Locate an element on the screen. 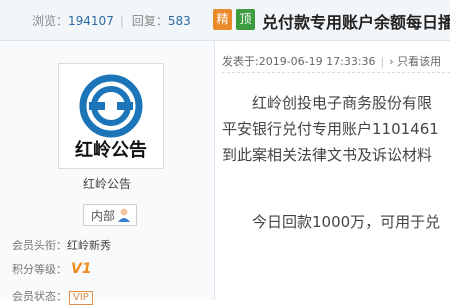 The image size is (450, 305). thread-stats: 浏览：194107 | 回复：583 is located at coordinates (111, 20).